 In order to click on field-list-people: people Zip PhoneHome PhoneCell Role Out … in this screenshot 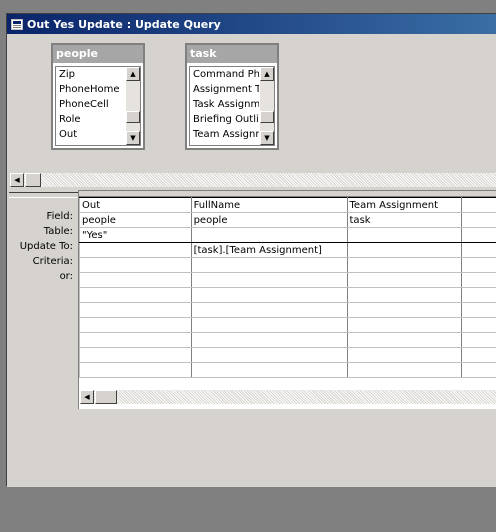, I will do `click(98, 96)`.